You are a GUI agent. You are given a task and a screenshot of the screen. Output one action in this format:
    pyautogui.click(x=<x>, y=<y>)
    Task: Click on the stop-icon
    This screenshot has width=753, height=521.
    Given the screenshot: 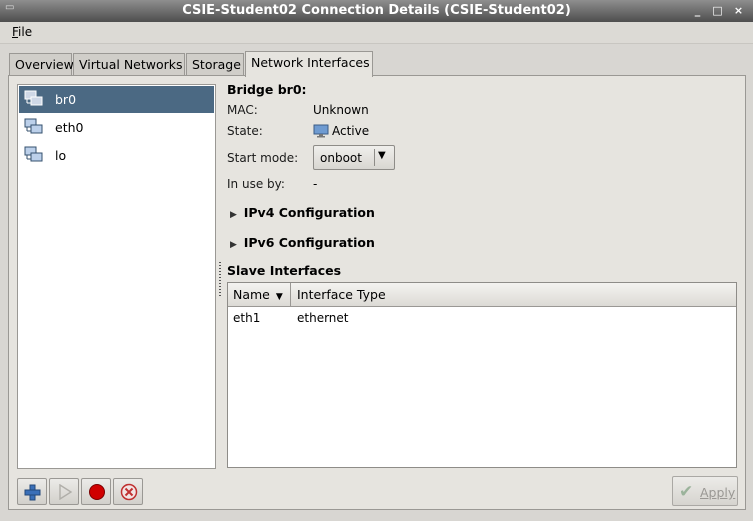 What is the action you would take?
    pyautogui.click(x=97, y=492)
    